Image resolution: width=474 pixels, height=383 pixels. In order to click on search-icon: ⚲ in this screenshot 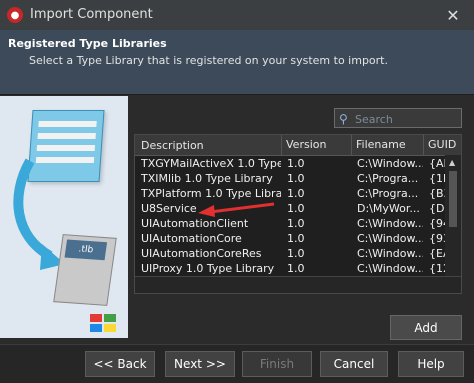, I will do `click(343, 119)`.